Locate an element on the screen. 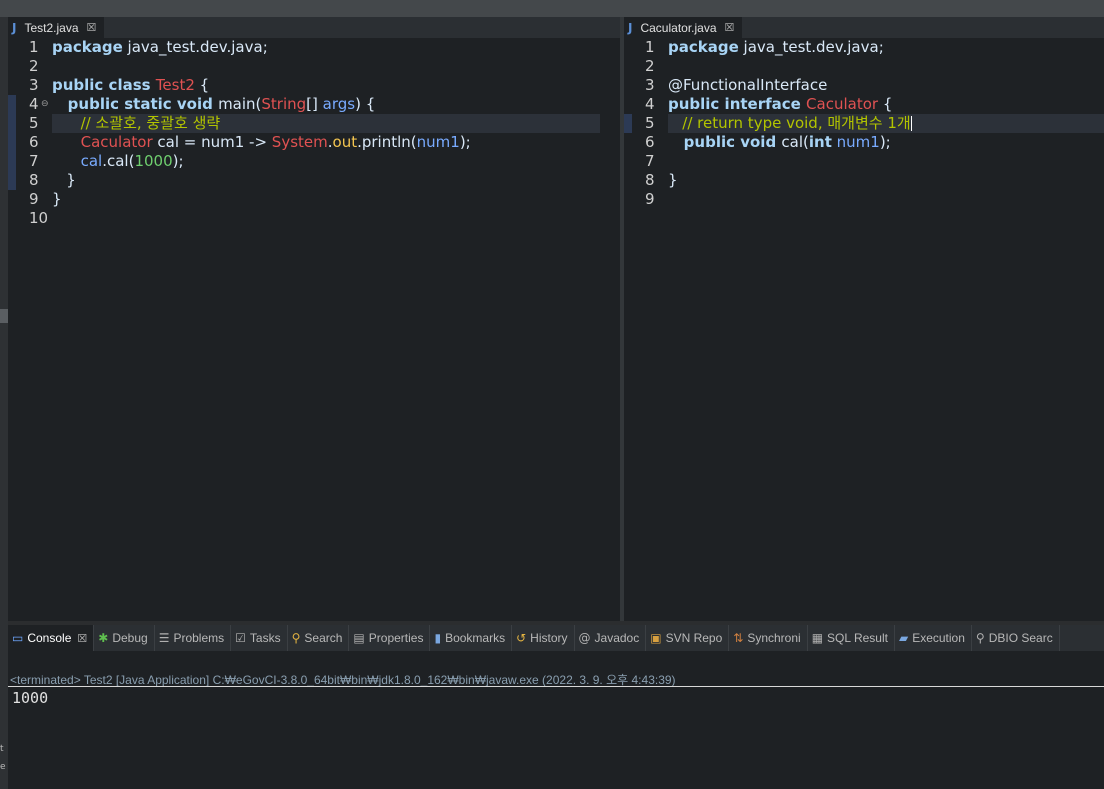 This screenshot has width=1104, height=789. svn-icon: ▣ is located at coordinates (656, 638).